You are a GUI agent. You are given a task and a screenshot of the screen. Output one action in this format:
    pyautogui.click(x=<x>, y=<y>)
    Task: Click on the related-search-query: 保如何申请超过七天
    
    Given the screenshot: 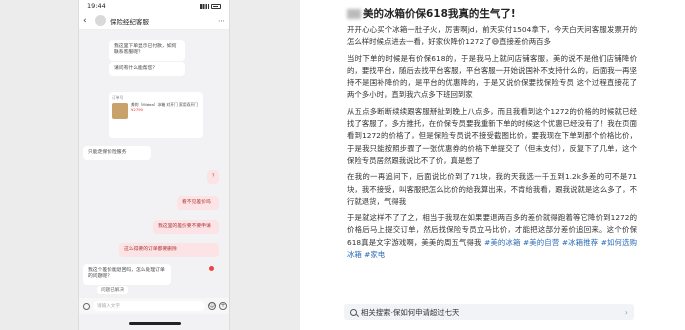 What is the action you would take?
    pyautogui.click(x=426, y=312)
    